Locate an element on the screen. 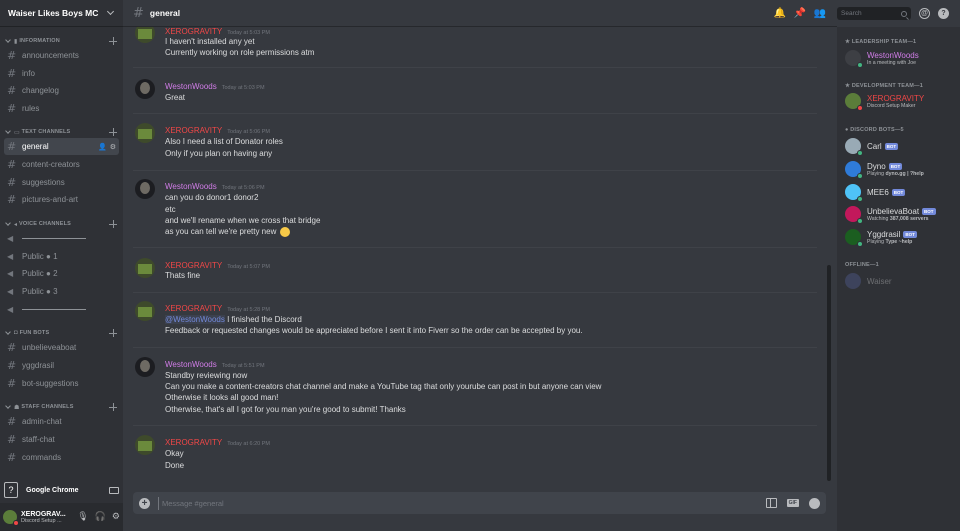 The height and width of the screenshot is (531, 960). activity-prefix: Playing is located at coordinates (876, 241).